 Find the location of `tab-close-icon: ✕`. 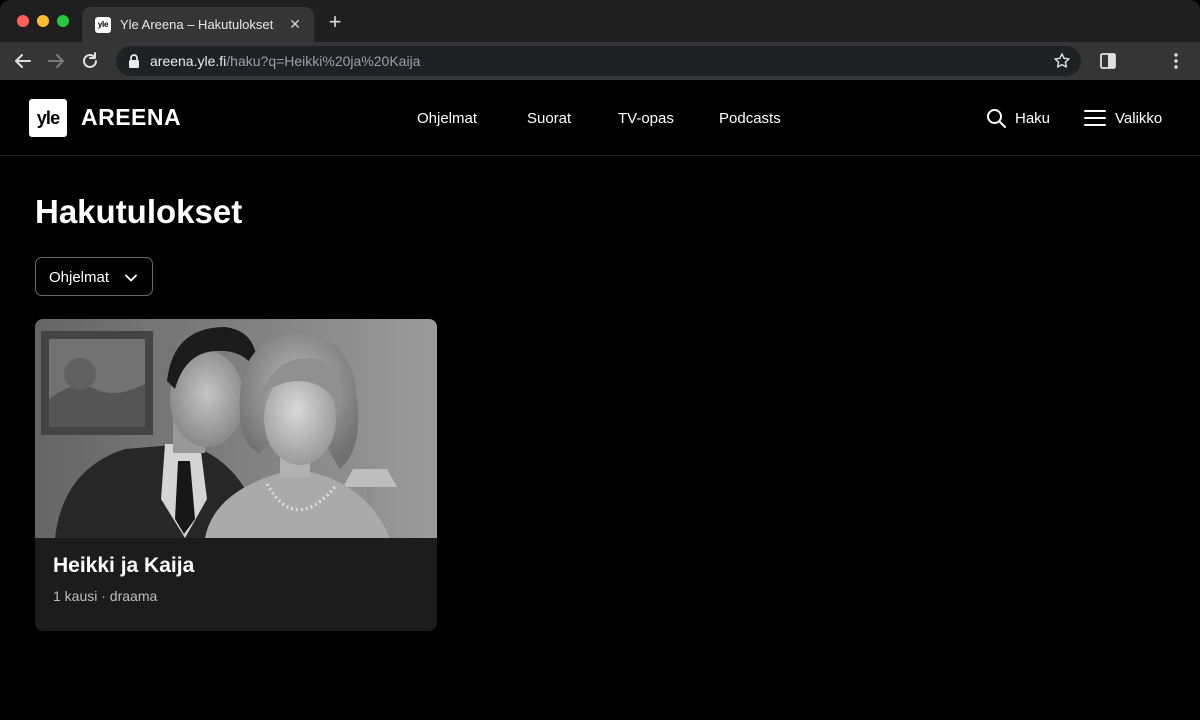

tab-close-icon: ✕ is located at coordinates (295, 24).